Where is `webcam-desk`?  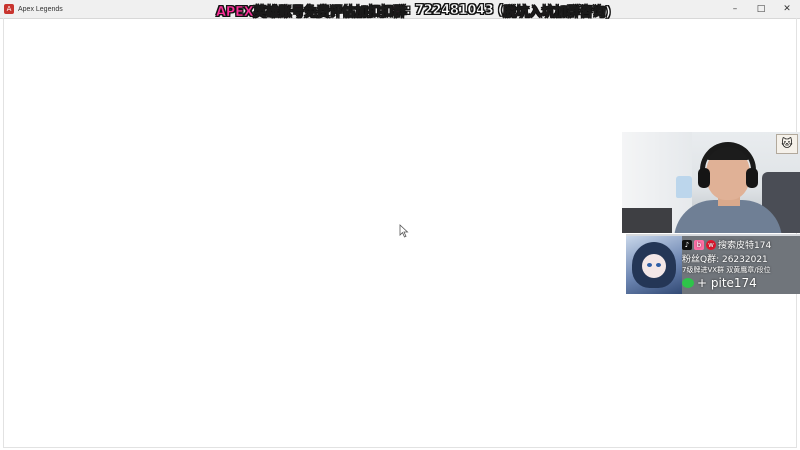 webcam-desk is located at coordinates (647, 220).